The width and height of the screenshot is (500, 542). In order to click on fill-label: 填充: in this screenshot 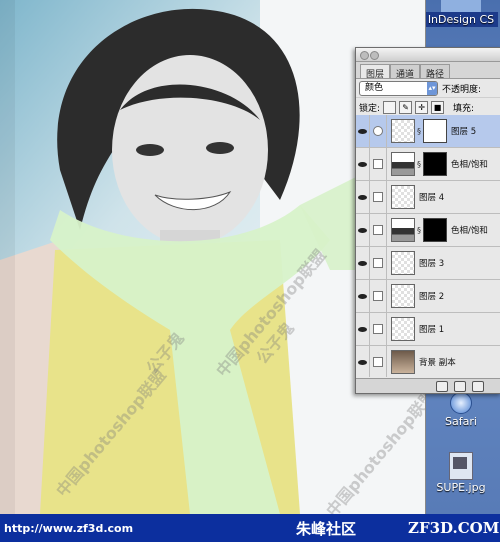, I will do `click(464, 108)`.